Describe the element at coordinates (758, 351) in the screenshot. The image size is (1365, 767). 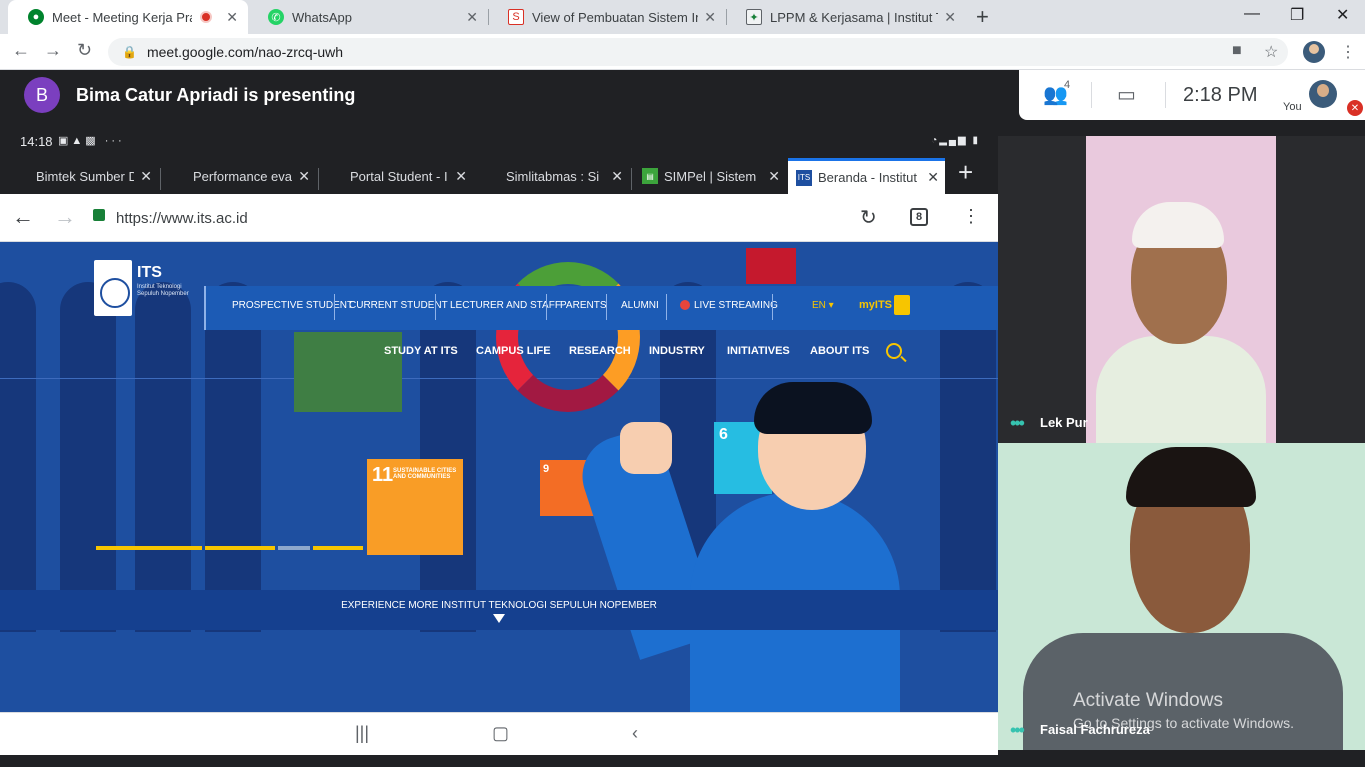
I see `nav-initiatives: INITIATIVES` at that location.